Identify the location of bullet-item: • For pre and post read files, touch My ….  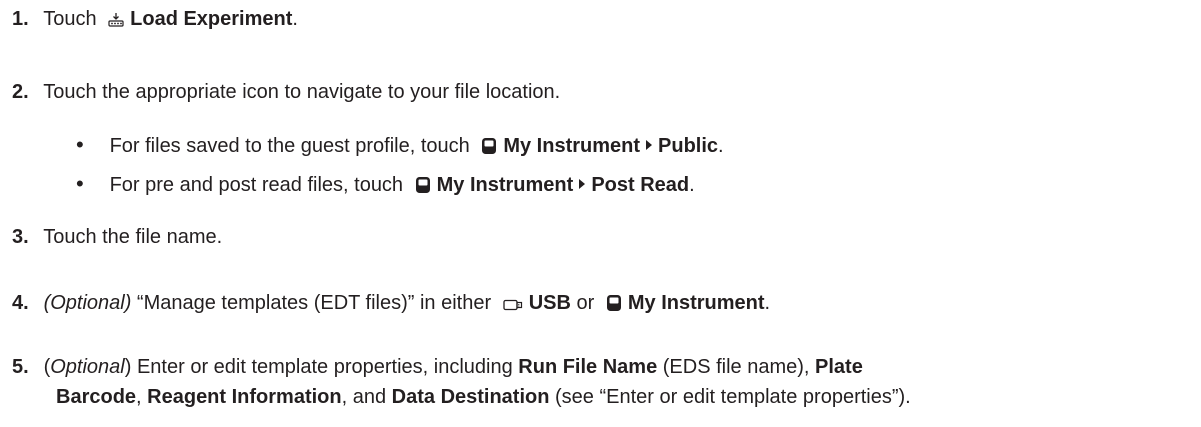
(385, 186).